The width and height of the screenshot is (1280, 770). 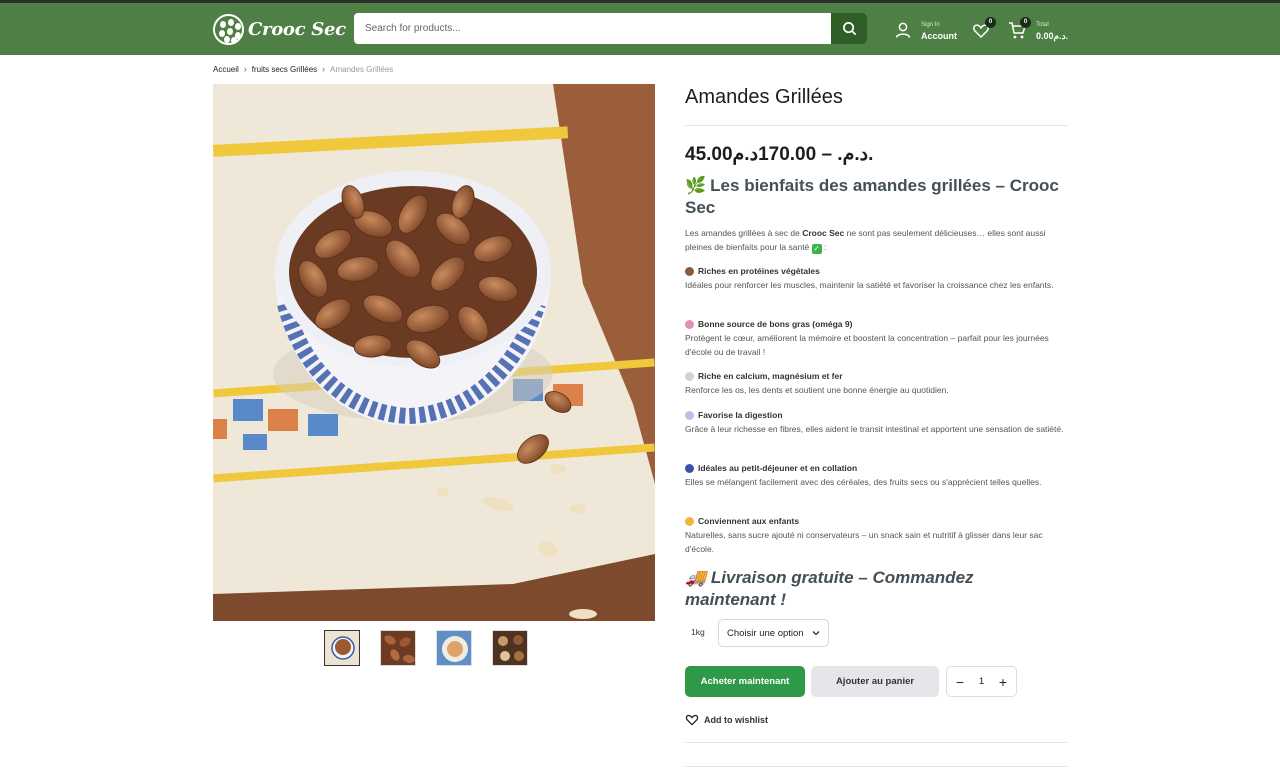 I want to click on quantity-value: 1, so click(x=981, y=681).